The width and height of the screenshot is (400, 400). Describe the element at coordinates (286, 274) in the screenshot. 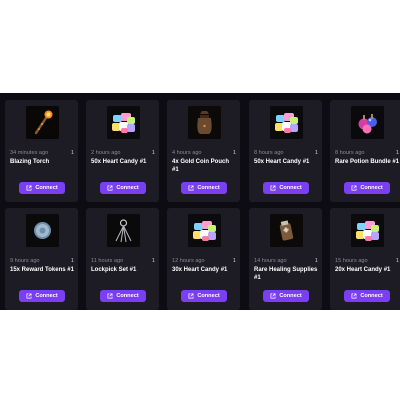

I see `item-name: Rare Healing Supplies #1` at that location.